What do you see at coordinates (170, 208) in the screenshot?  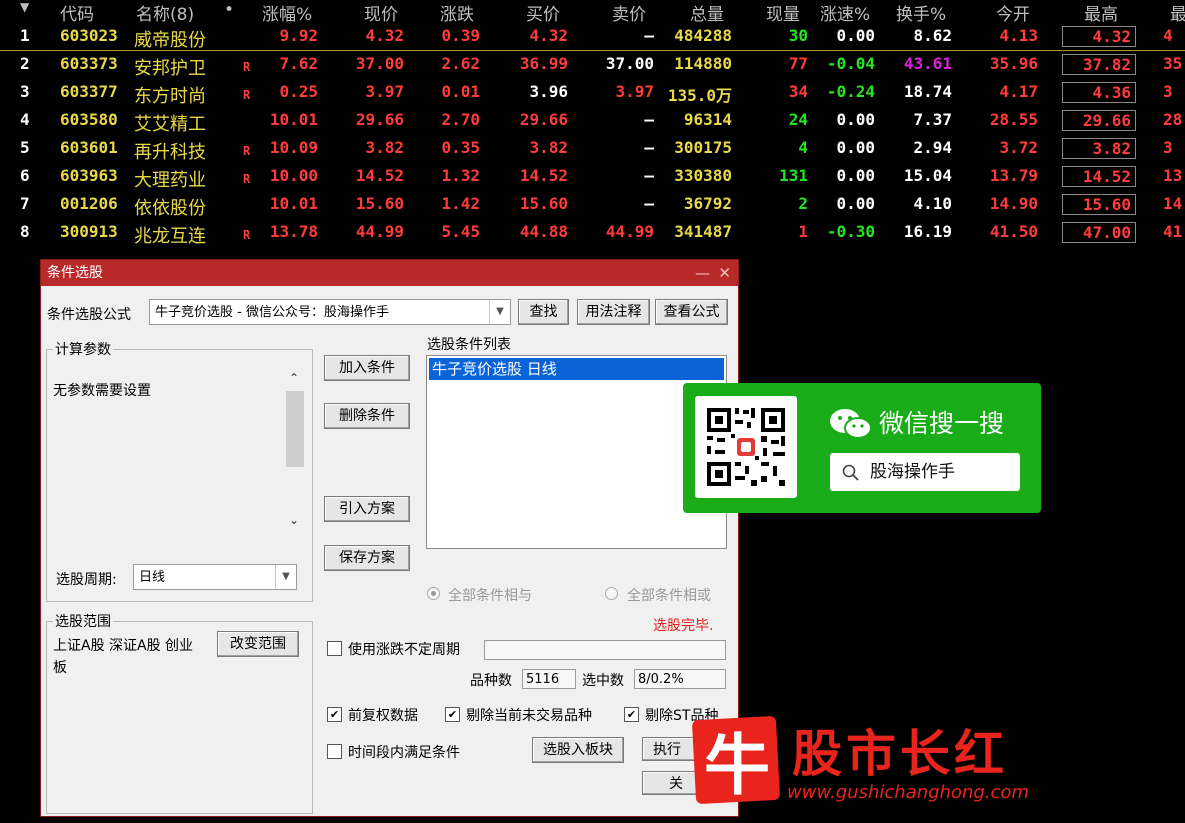 I see `cell-name: 依依股份` at bounding box center [170, 208].